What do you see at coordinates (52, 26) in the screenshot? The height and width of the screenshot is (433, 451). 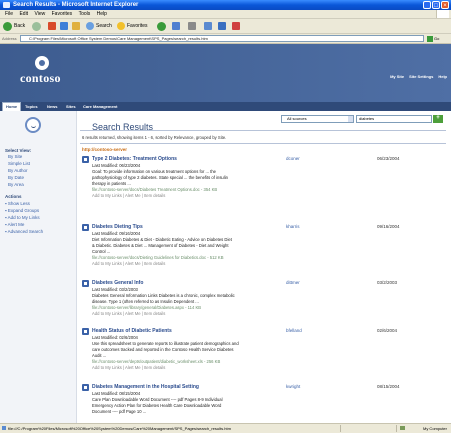 I see `stop-button` at bounding box center [52, 26].